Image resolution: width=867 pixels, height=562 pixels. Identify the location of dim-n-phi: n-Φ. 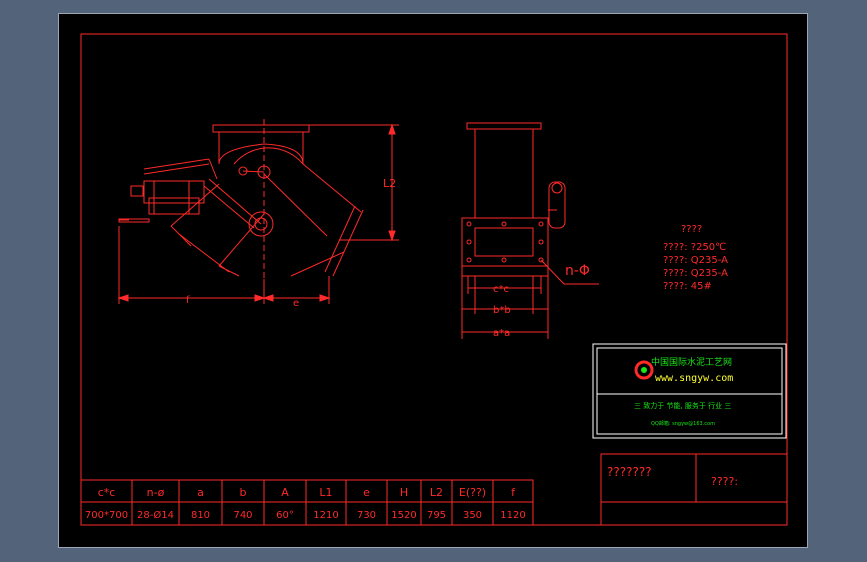
(577, 271).